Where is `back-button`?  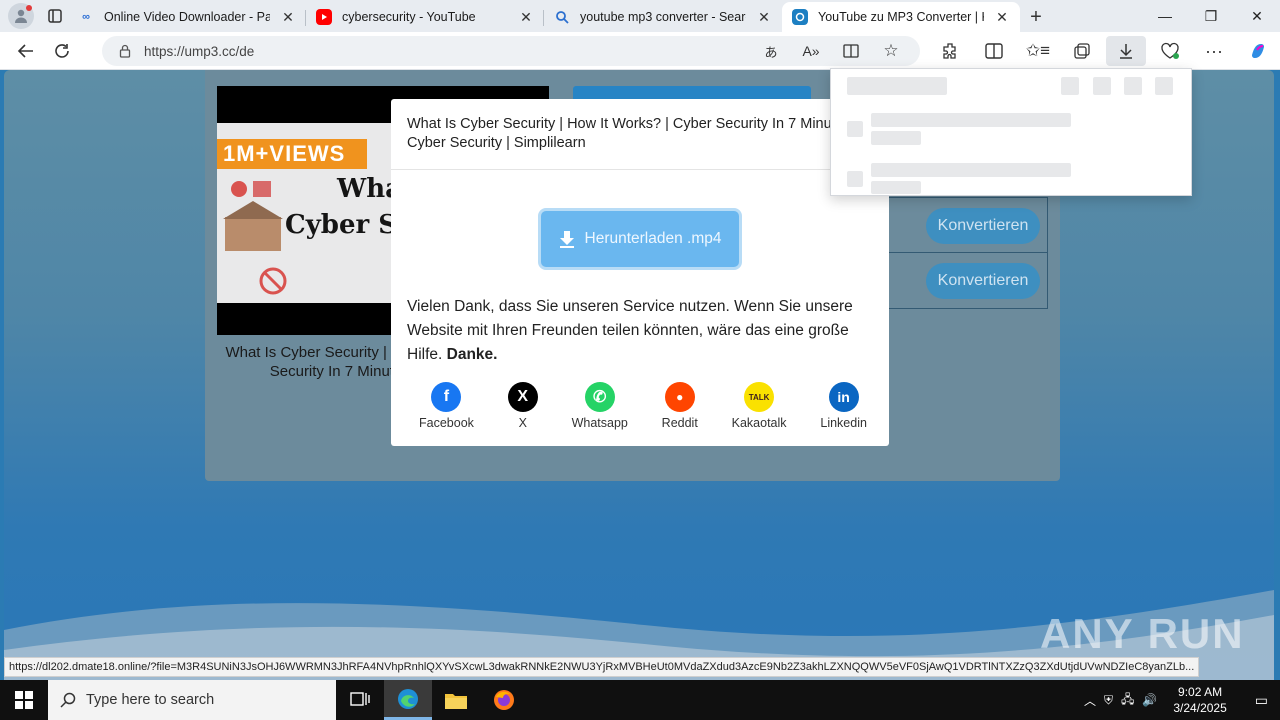 back-button is located at coordinates (26, 51).